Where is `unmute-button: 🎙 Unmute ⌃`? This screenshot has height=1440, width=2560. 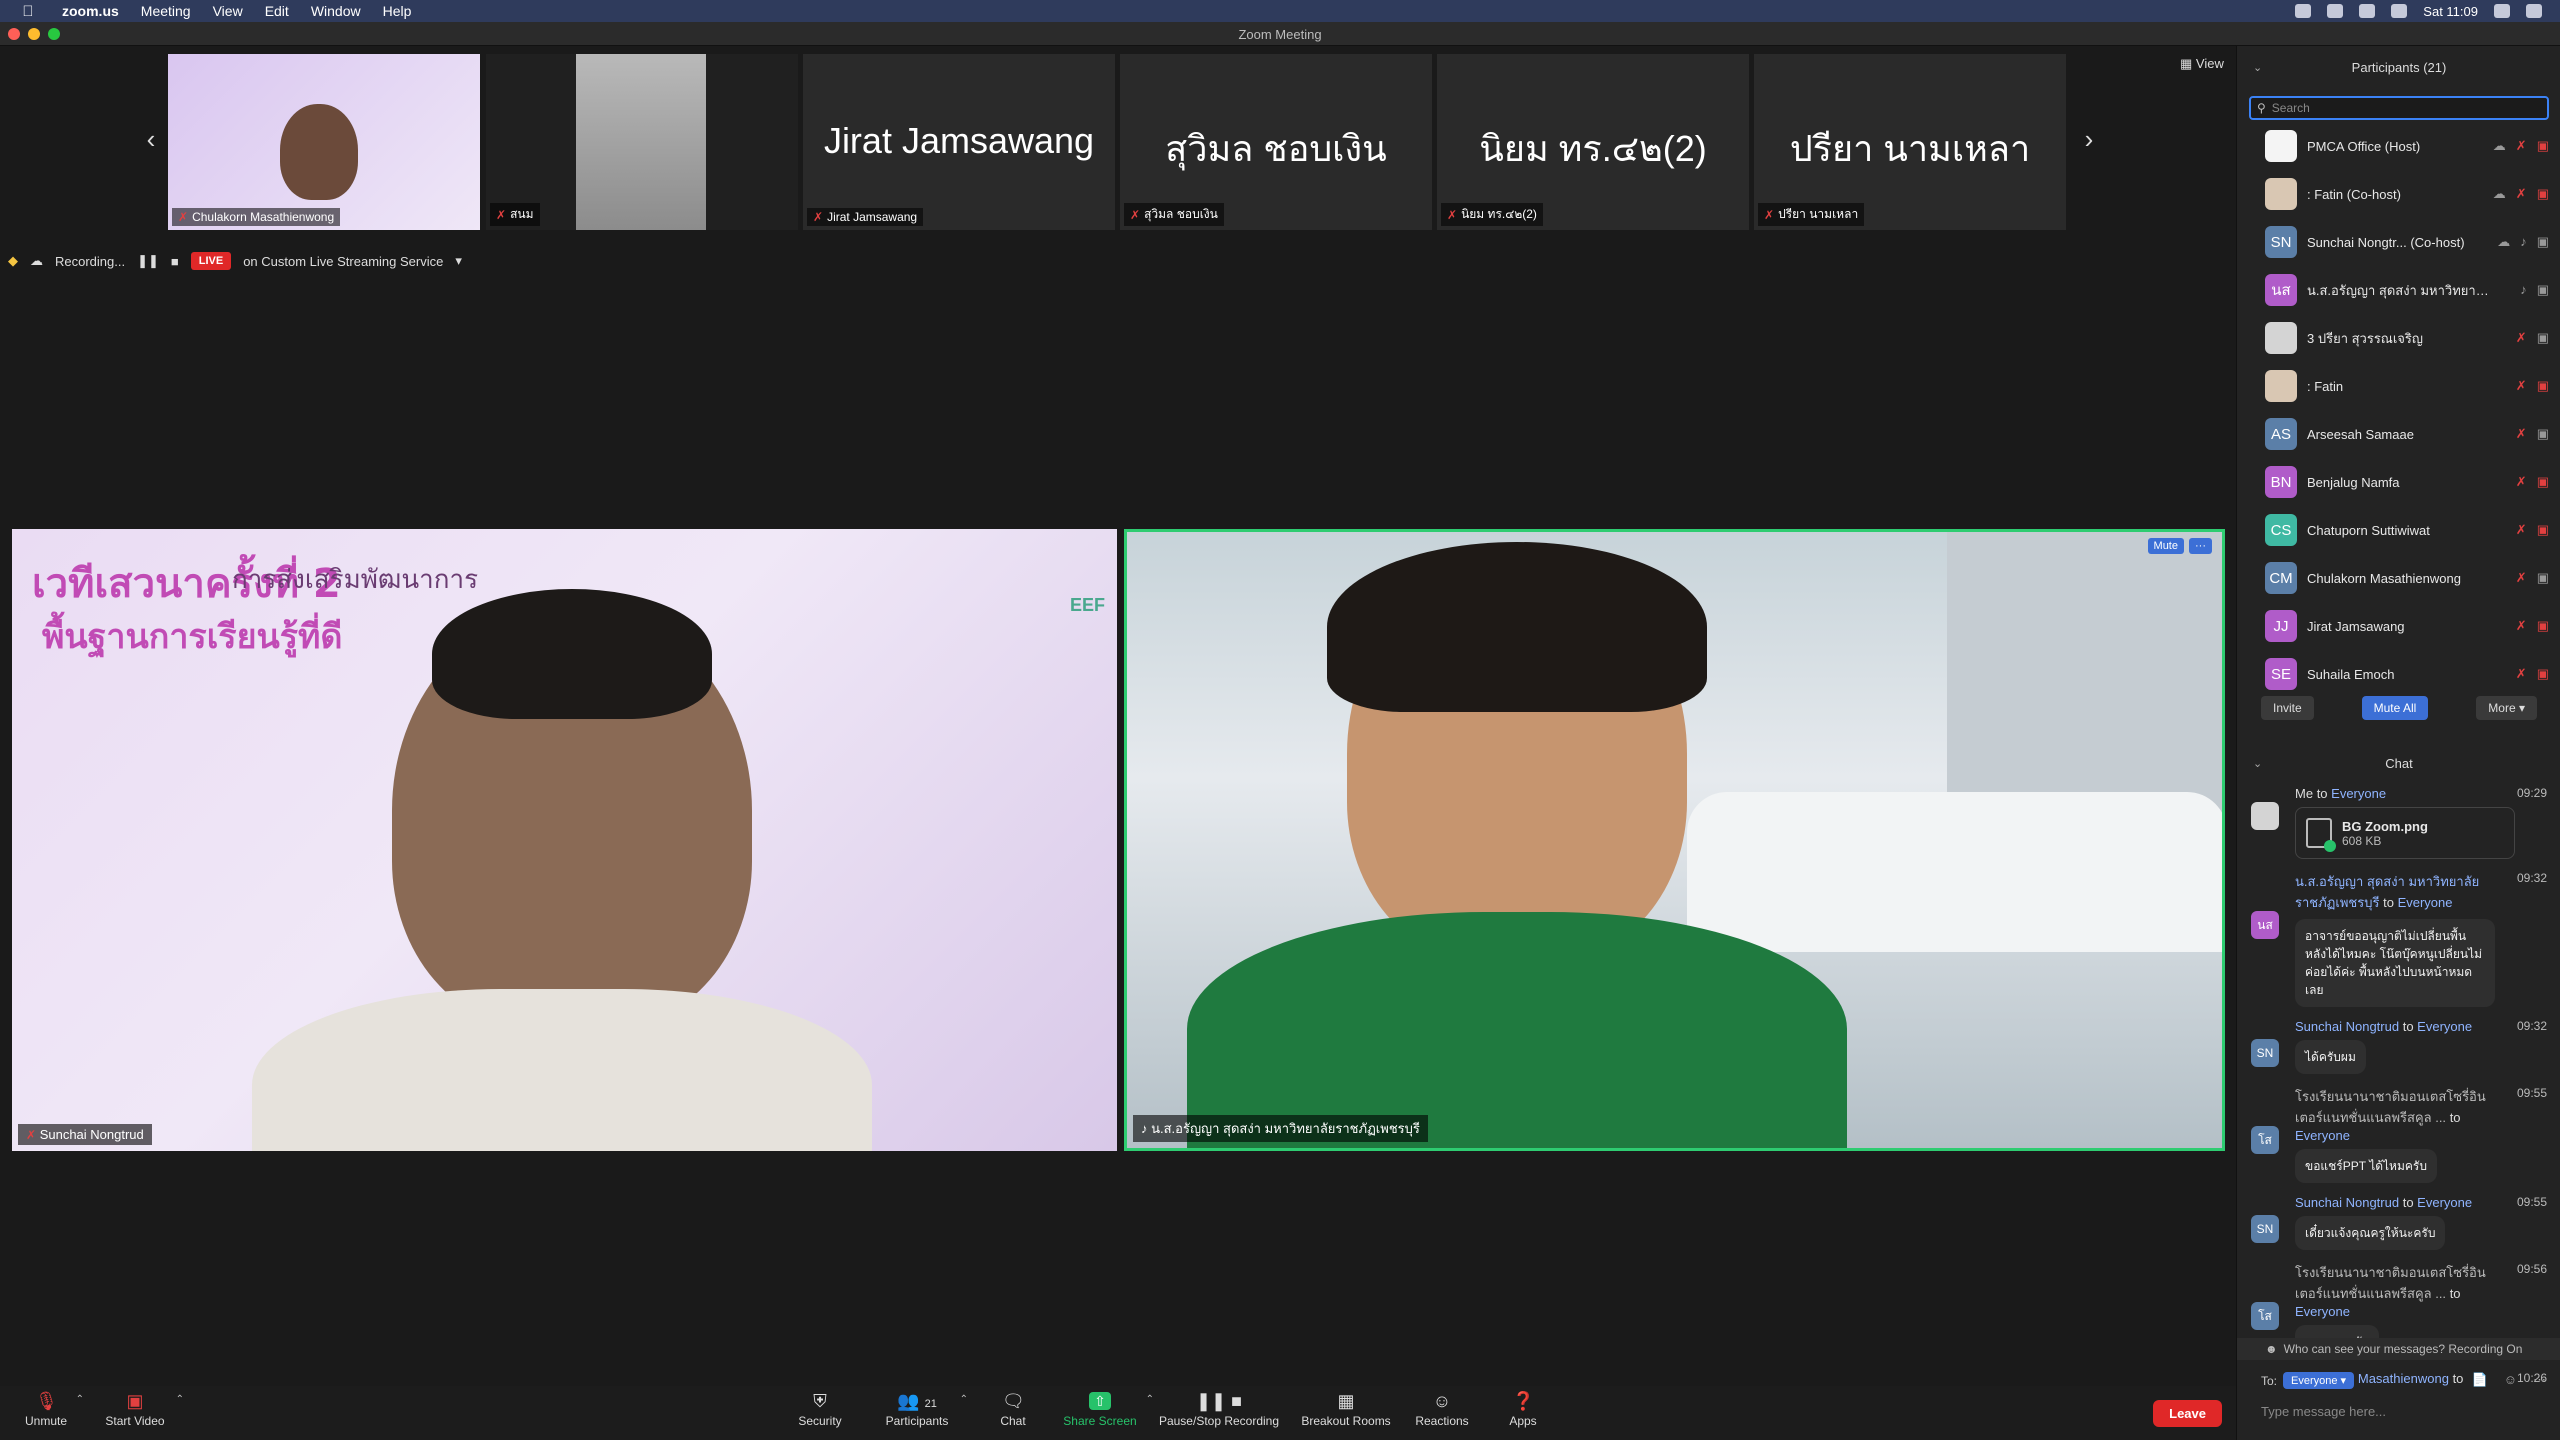
unmute-button: 🎙 Unmute ⌃ is located at coordinates (53, 1410).